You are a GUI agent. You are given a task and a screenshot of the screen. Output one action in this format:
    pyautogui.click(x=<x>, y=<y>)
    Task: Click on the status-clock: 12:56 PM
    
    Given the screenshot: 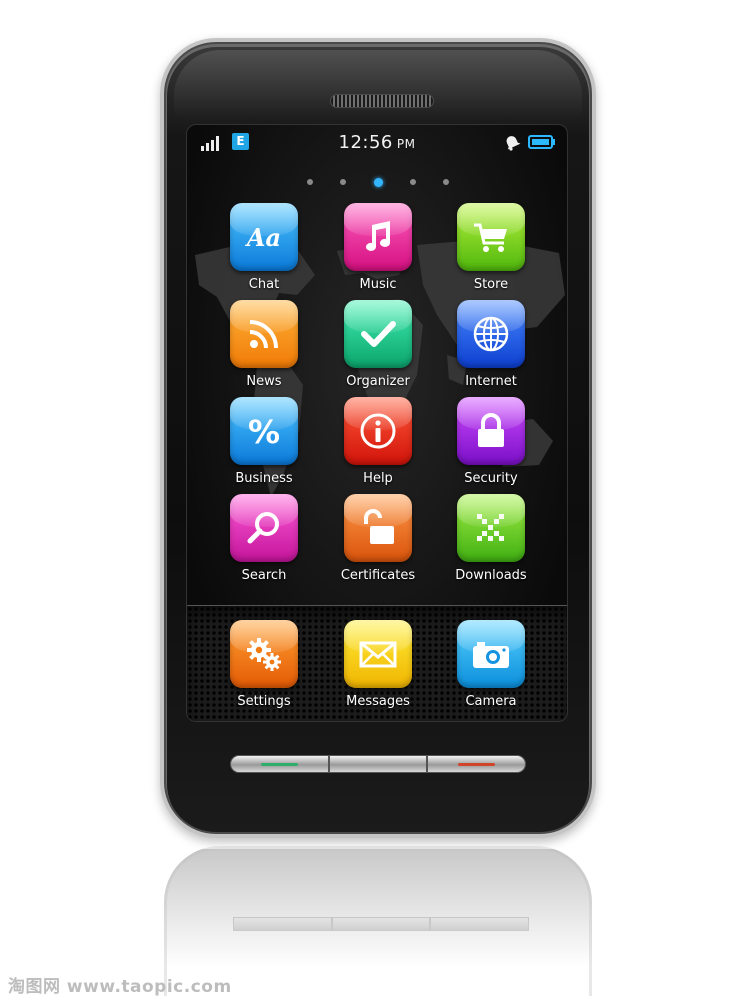 What is the action you would take?
    pyautogui.click(x=377, y=142)
    